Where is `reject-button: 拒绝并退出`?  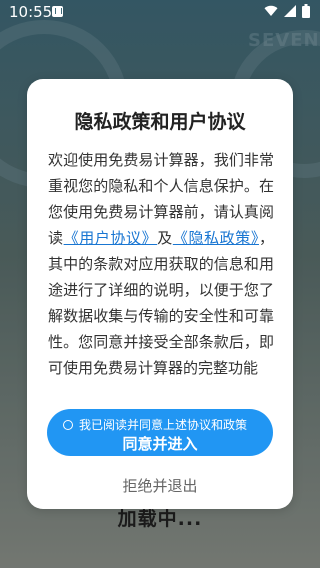
reject-button: 拒绝并退出 is located at coordinates (160, 485).